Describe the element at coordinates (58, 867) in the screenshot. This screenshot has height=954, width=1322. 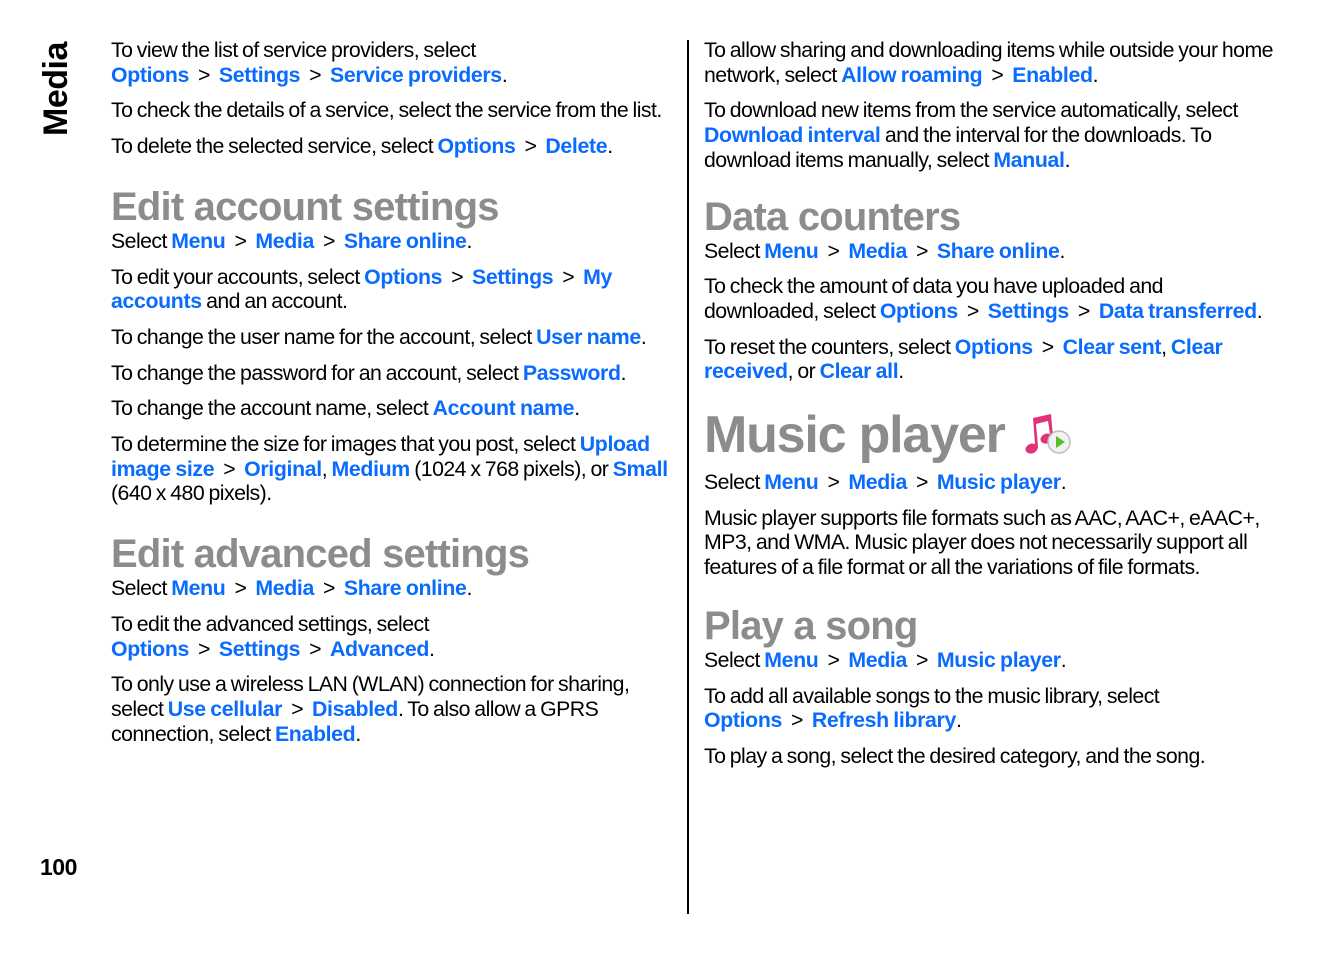
I see `page-number: 100` at that location.